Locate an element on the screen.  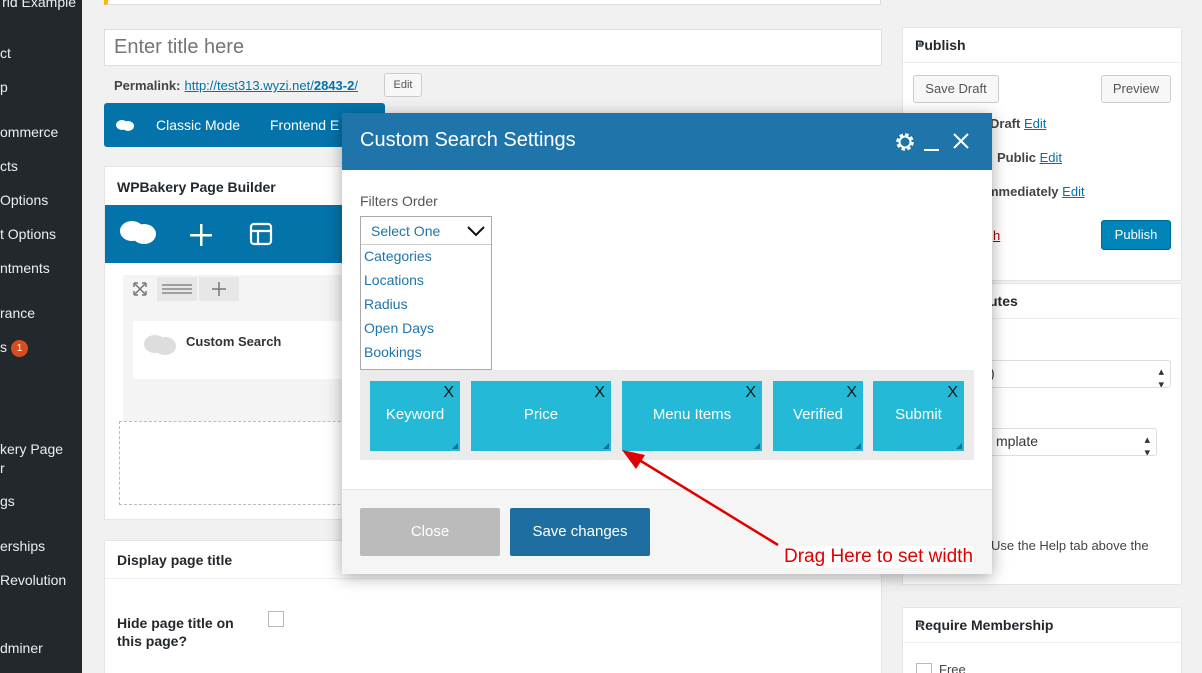
box-header: Publish ▲ is located at coordinates (1042, 45).